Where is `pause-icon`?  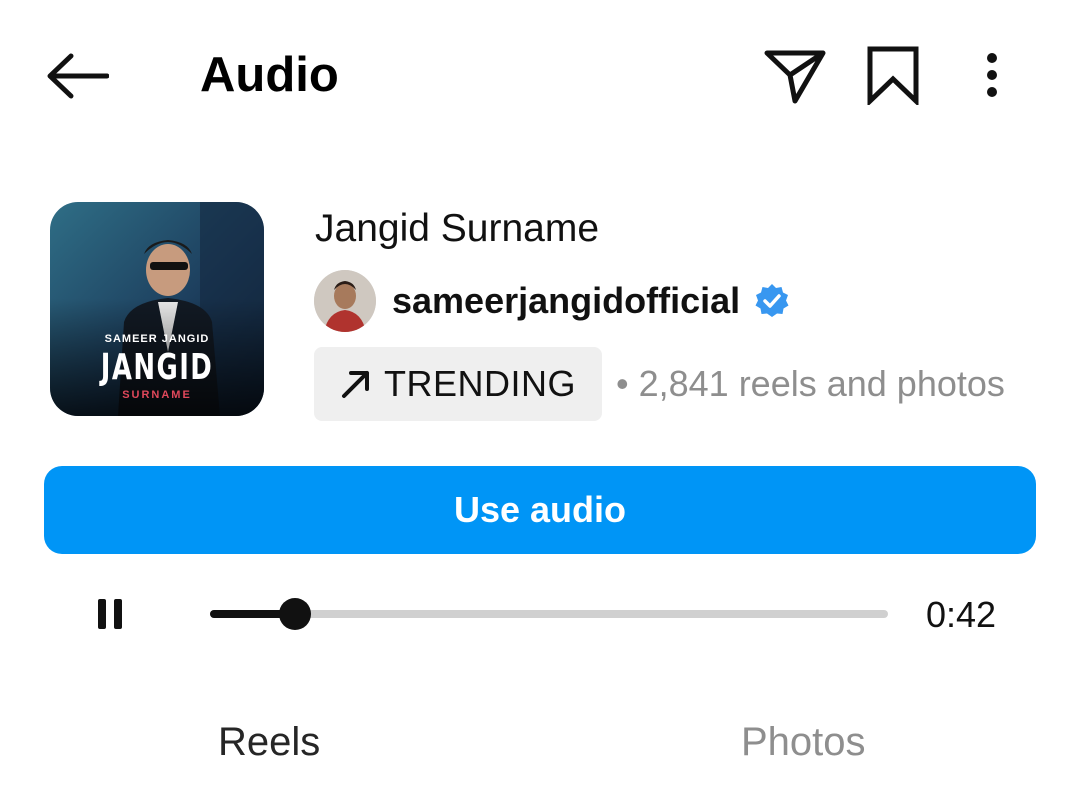
pause-icon is located at coordinates (110, 614).